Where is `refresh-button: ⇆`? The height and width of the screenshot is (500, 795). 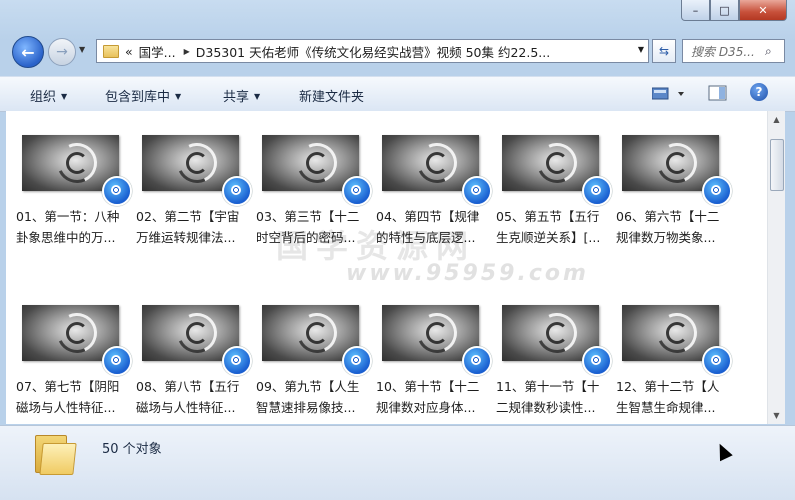 refresh-button: ⇆ is located at coordinates (664, 51).